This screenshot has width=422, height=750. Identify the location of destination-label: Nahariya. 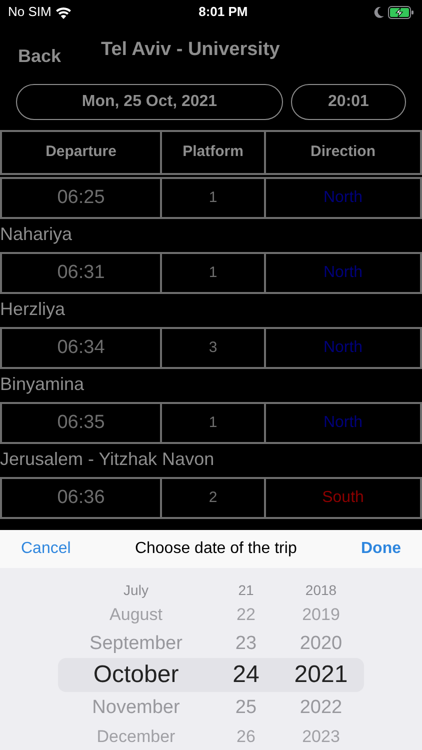
(36, 234).